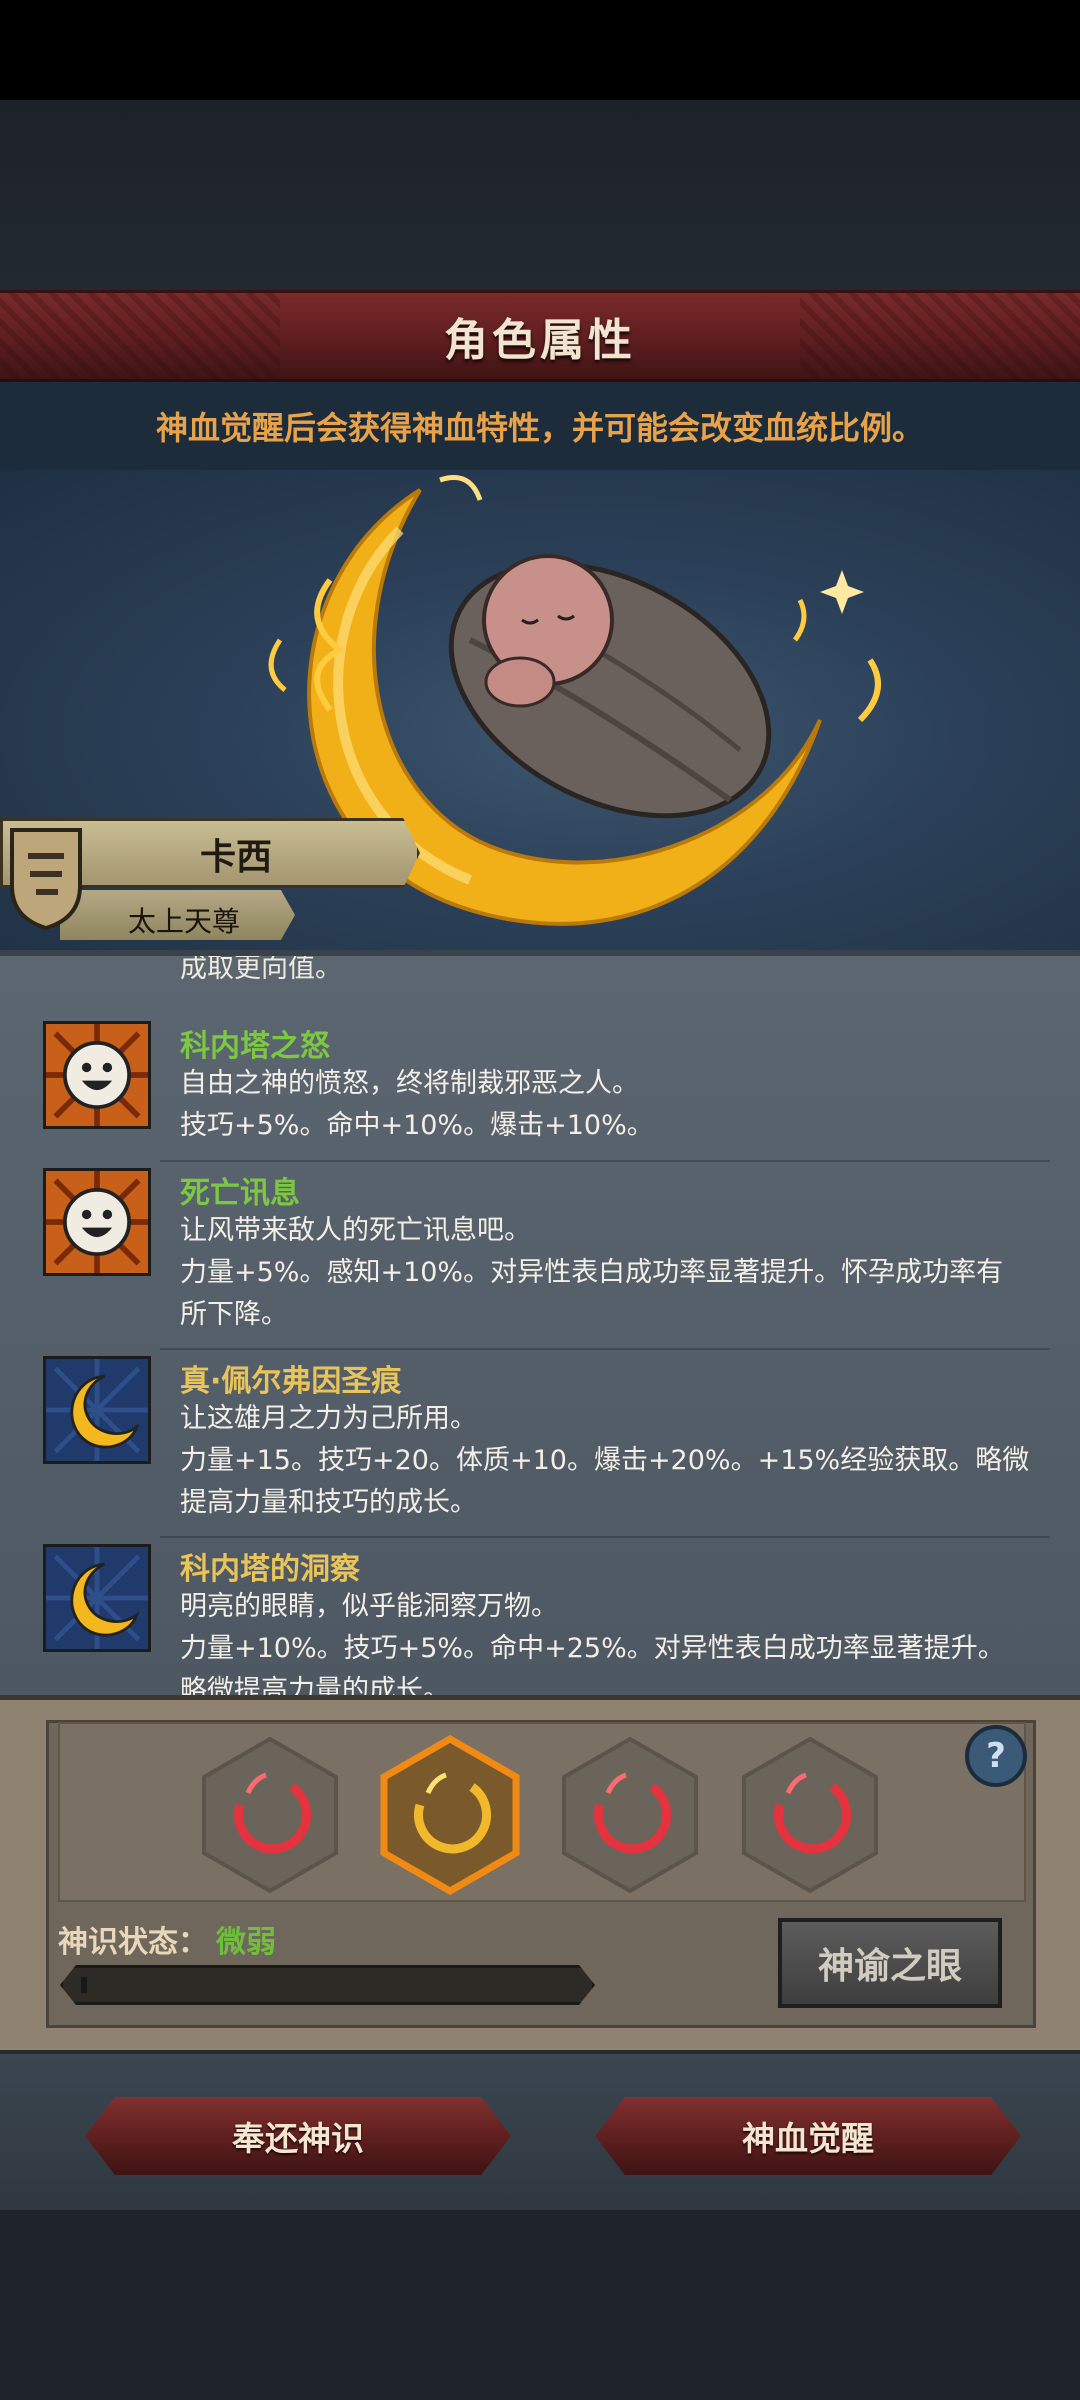  I want to click on divine-sense-label: 神识状态：, so click(133, 1942).